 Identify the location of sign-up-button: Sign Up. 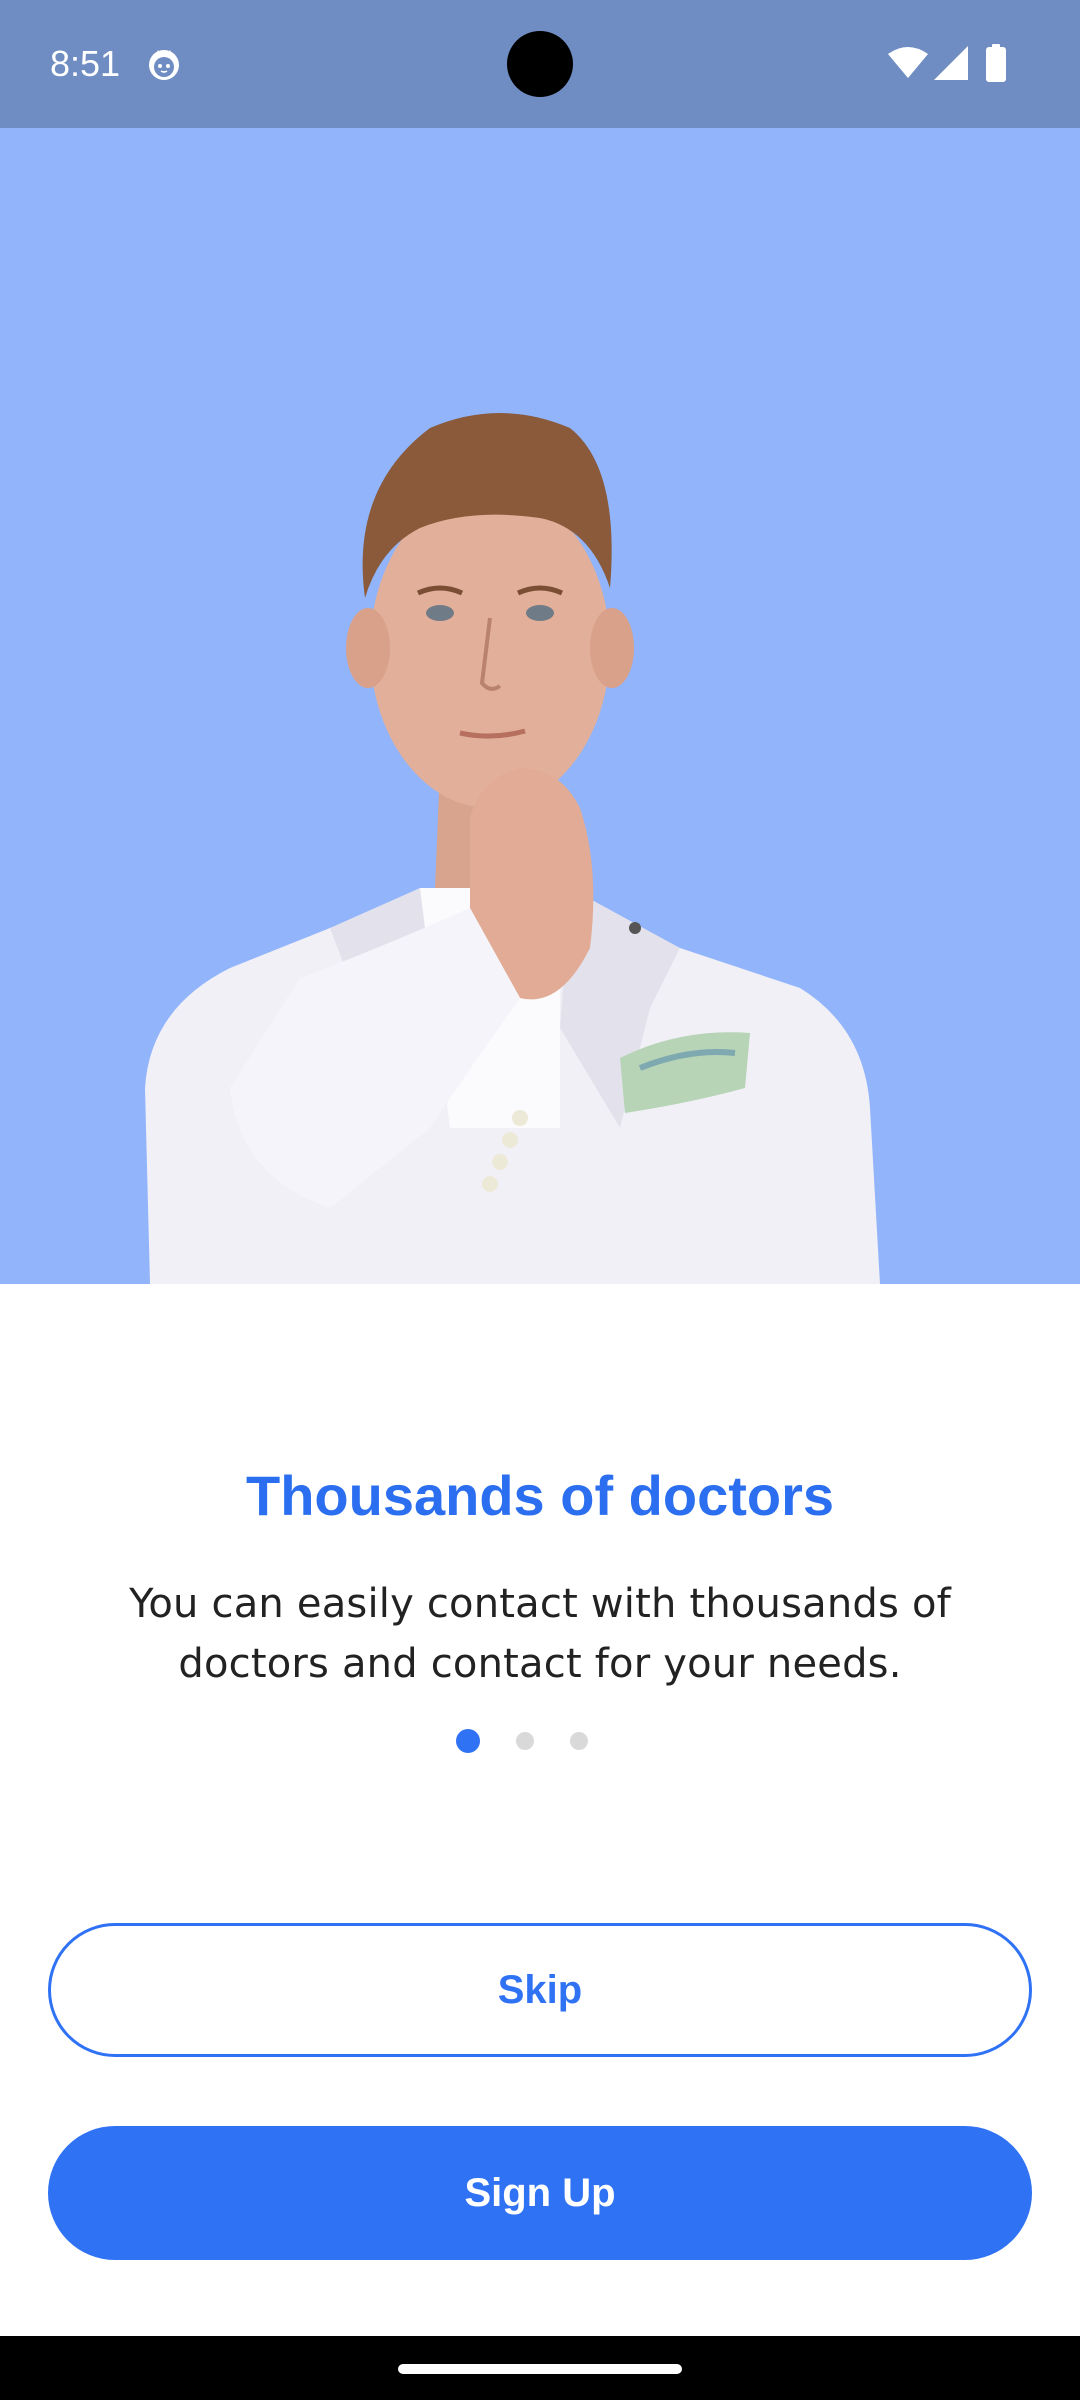
(540, 2193).